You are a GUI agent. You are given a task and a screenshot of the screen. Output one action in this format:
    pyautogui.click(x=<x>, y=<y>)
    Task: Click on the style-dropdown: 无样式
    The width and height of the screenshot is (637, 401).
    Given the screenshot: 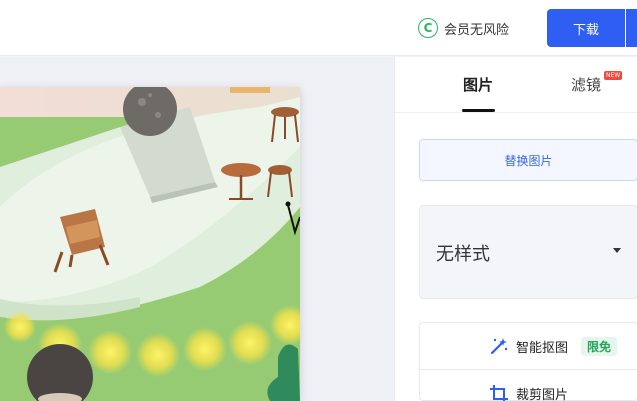 What is the action you would take?
    pyautogui.click(x=528, y=252)
    